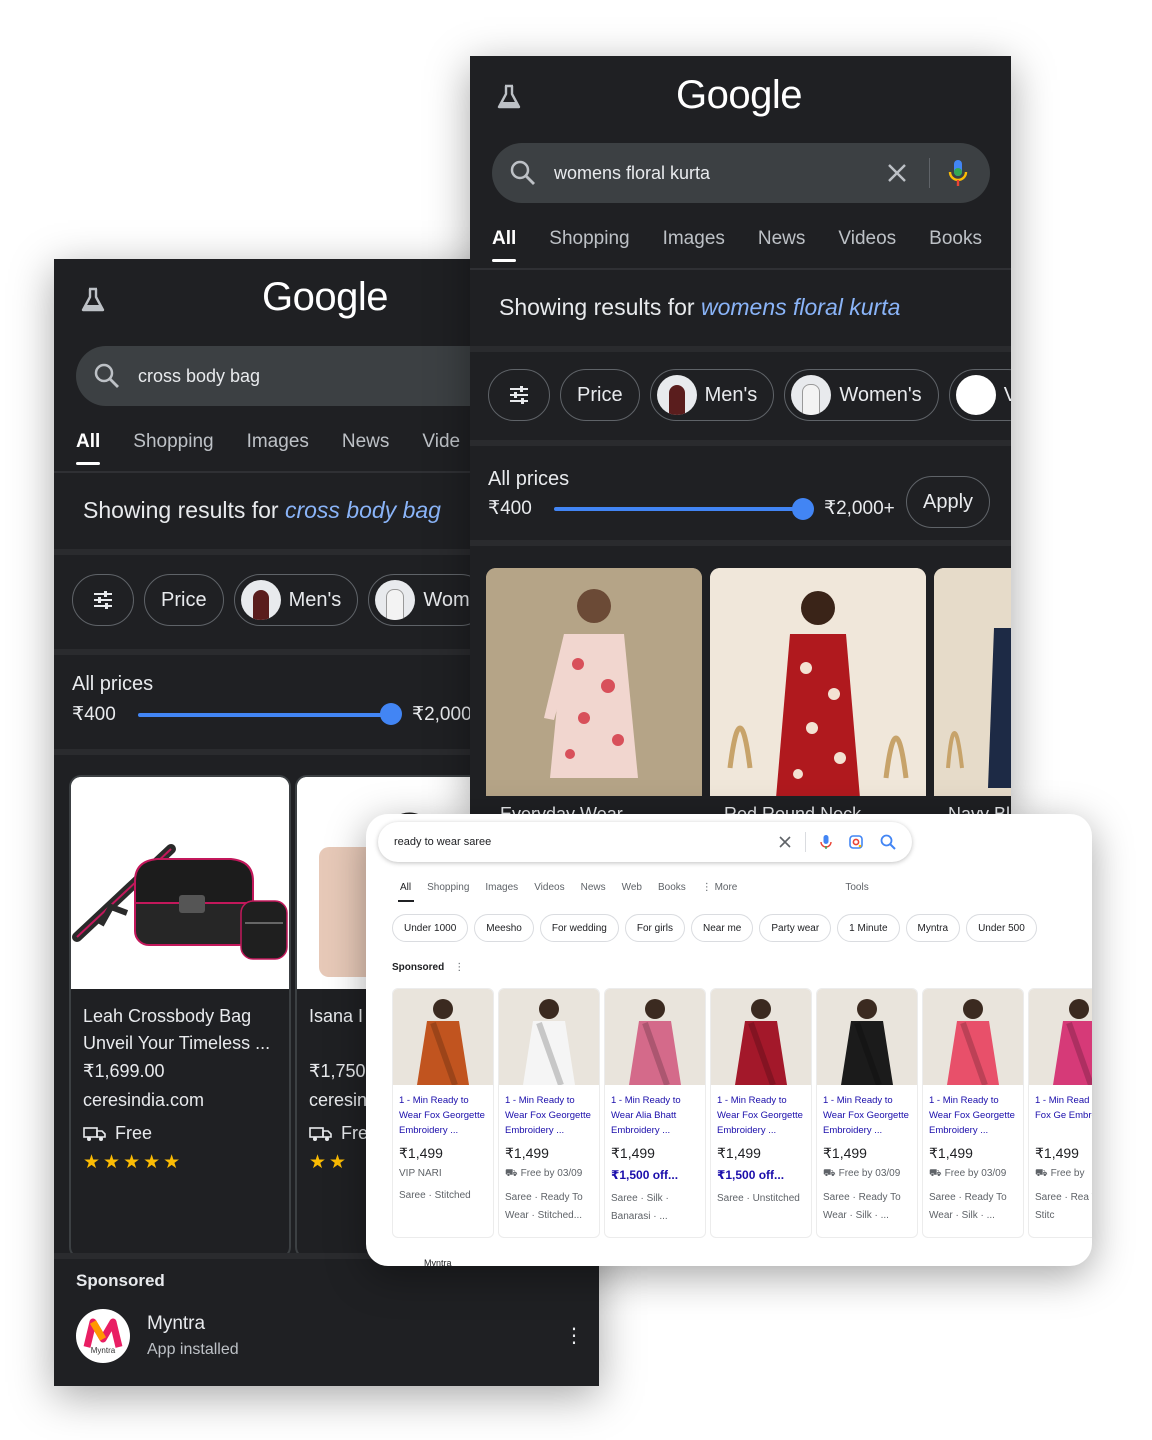 The width and height of the screenshot is (1152, 1440). I want to click on product-card: Navy Bl, so click(972, 692).